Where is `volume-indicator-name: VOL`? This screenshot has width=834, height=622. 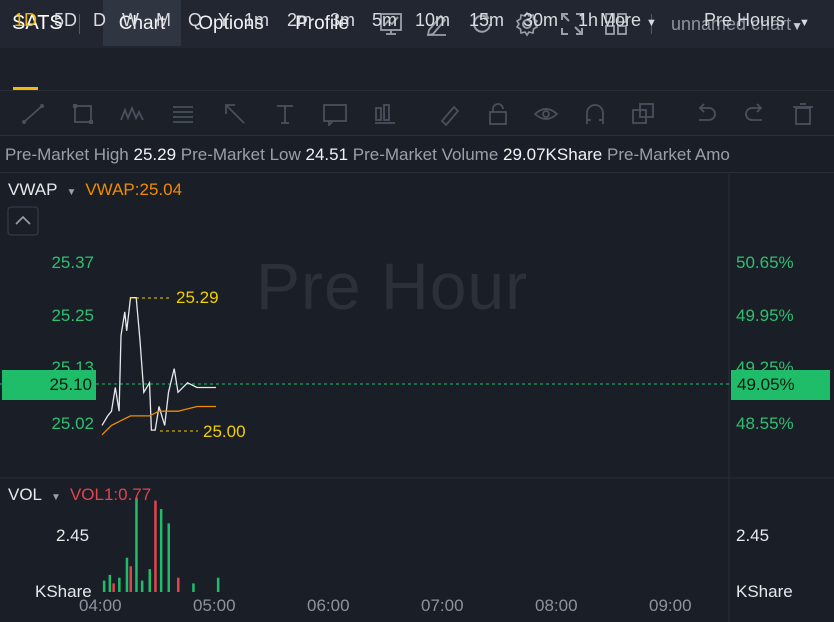
volume-indicator-name: VOL is located at coordinates (25, 494).